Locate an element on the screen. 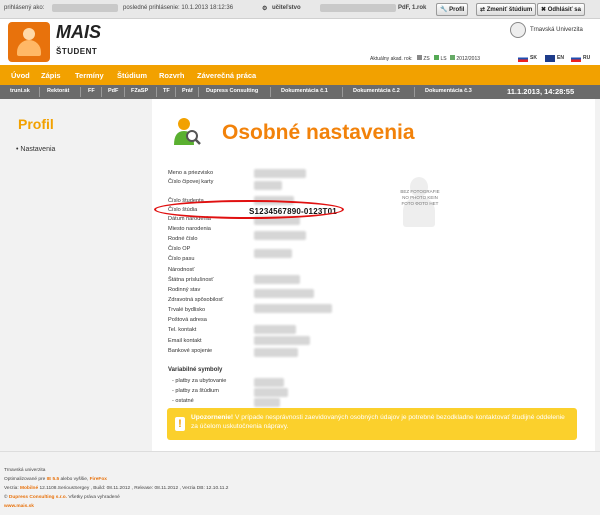  flag-sk-icon is located at coordinates (523, 58).